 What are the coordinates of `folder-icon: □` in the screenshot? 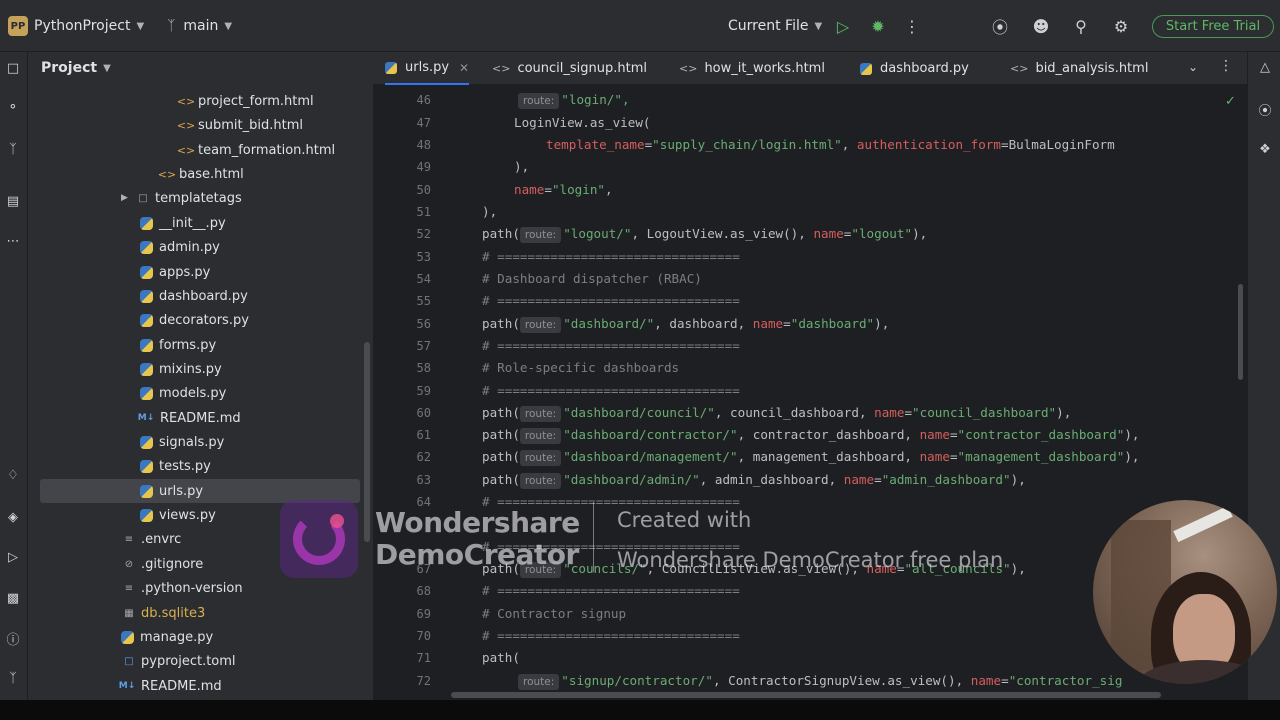 It's located at (143, 198).